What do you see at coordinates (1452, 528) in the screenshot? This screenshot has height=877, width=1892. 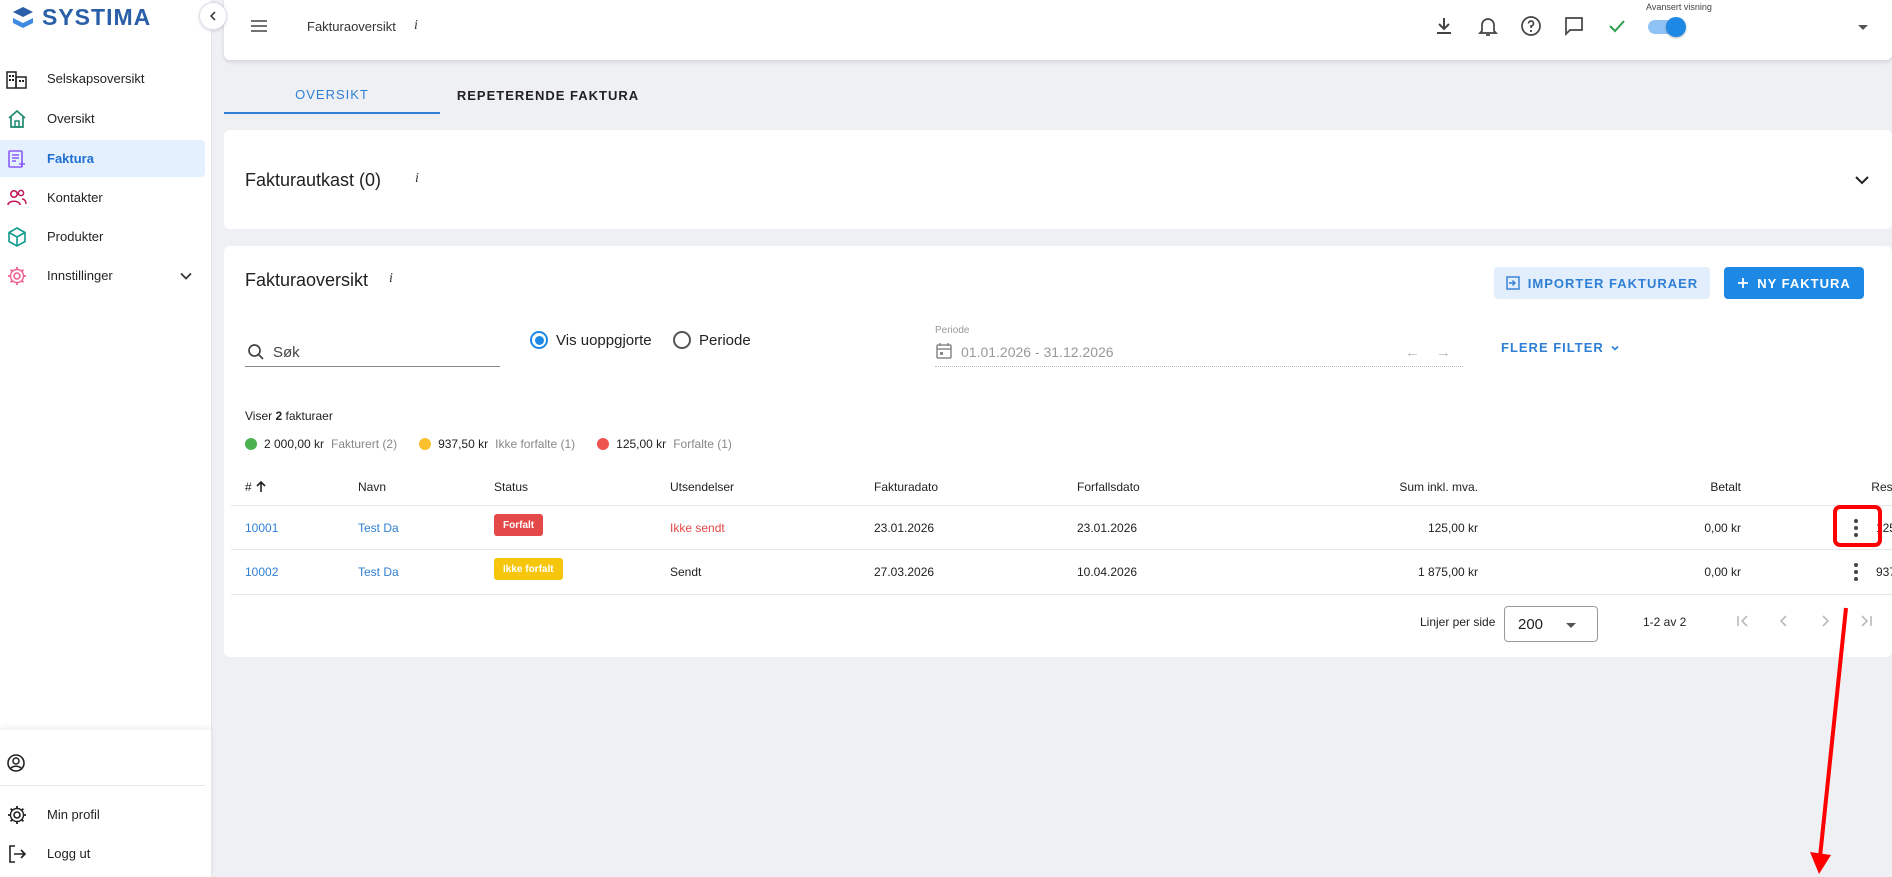 I see `sum-amount: 125,00 kr` at bounding box center [1452, 528].